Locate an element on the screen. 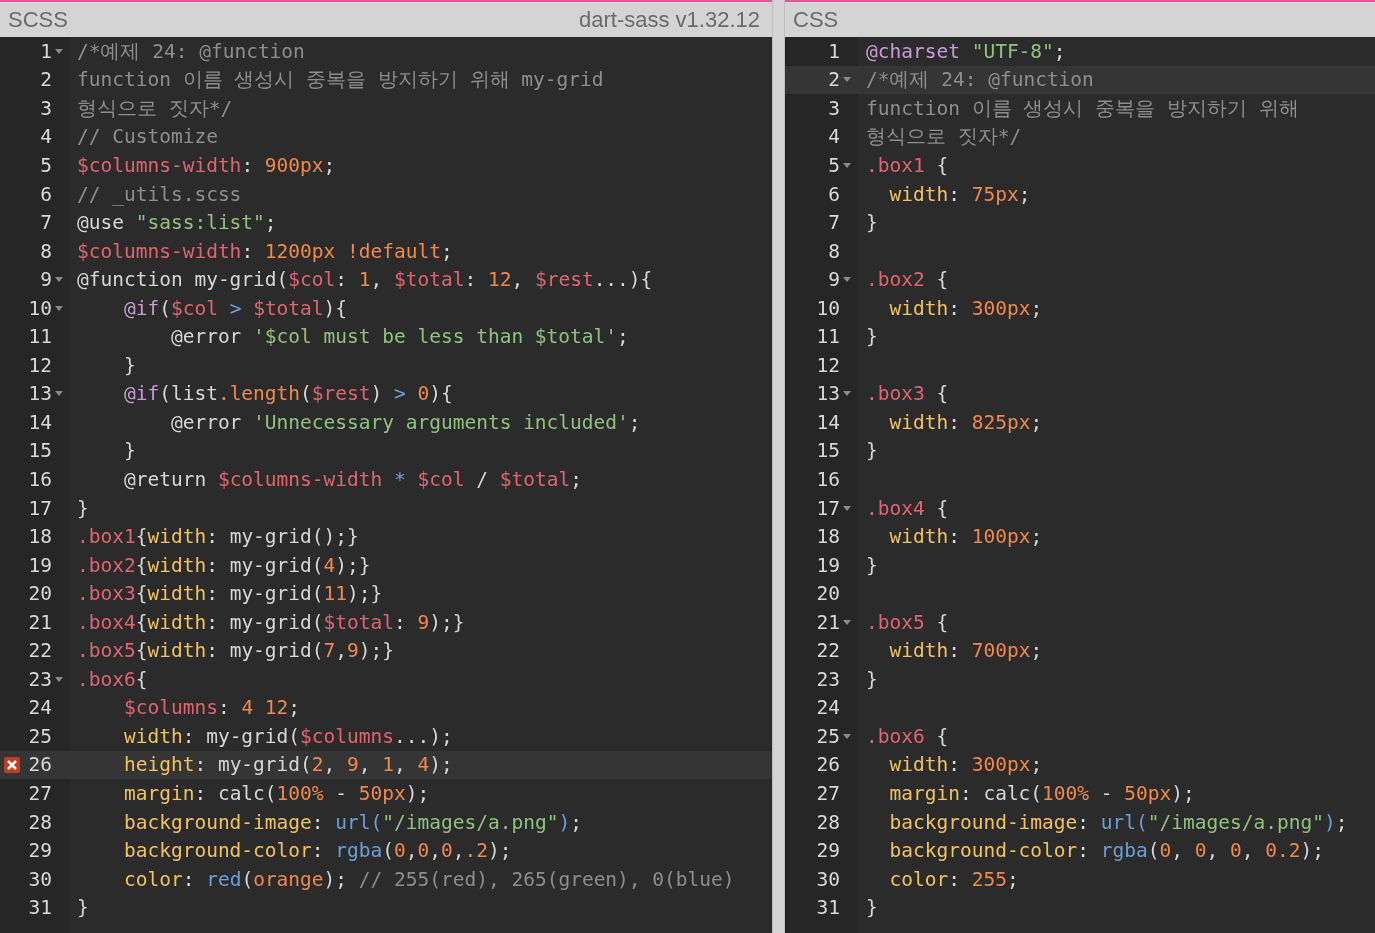 The image size is (1375, 933). line-number: 23 is located at coordinates (40, 679).